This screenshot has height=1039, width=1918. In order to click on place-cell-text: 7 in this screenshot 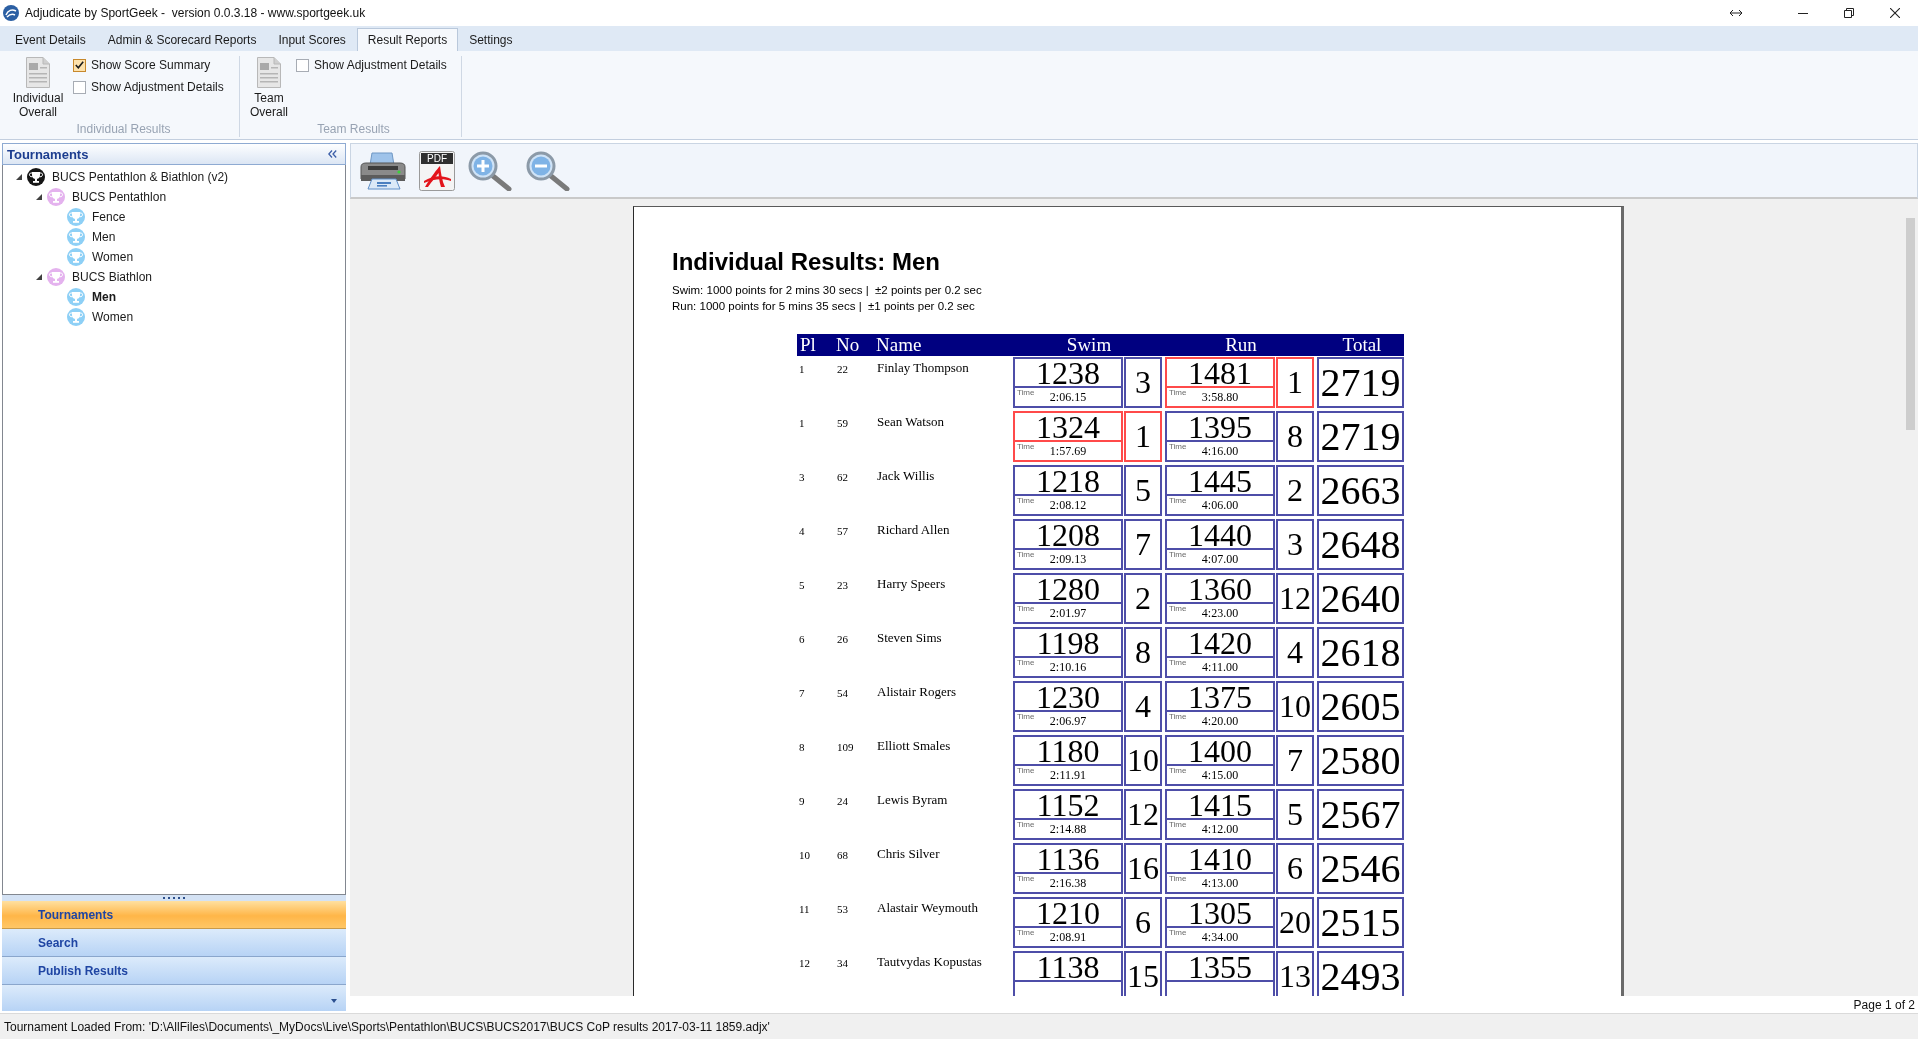, I will do `click(802, 693)`.